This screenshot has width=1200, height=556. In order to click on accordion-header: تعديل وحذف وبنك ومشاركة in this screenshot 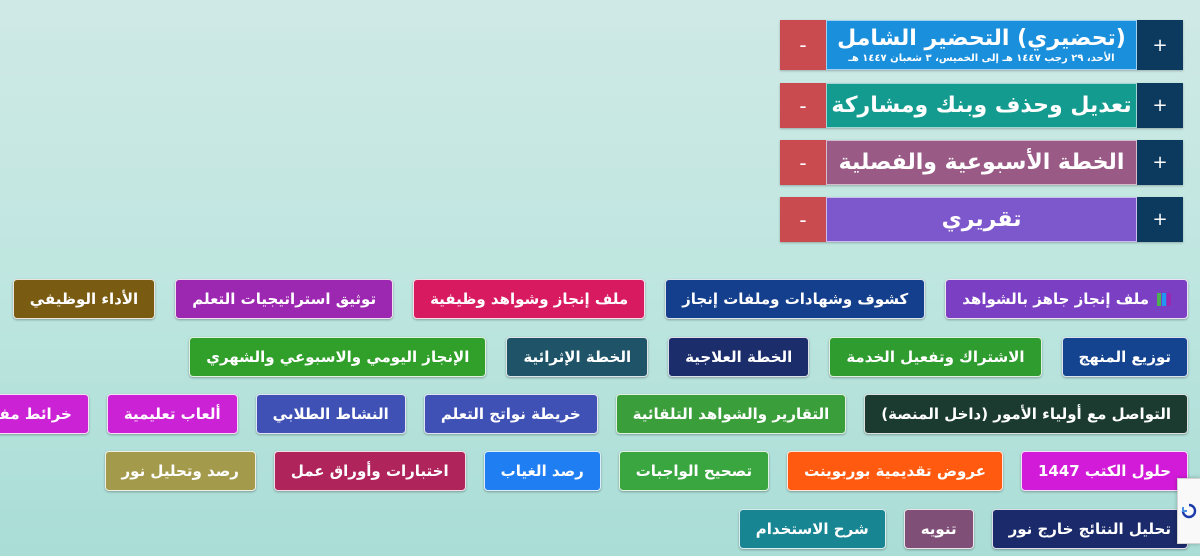, I will do `click(981, 105)`.